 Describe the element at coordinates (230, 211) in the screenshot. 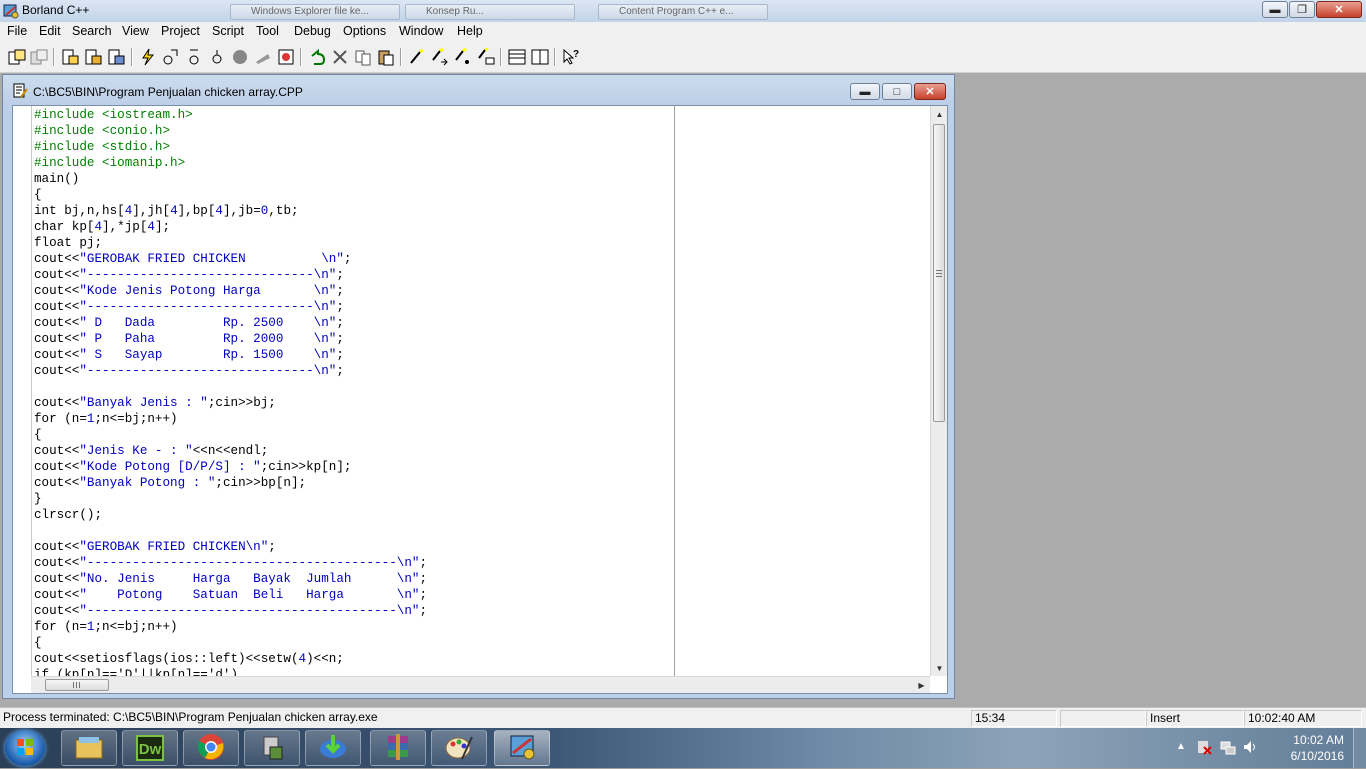

I see `code-line: int bj,n,hs[4],jh[4],bp[4],jb=0,tb;` at that location.